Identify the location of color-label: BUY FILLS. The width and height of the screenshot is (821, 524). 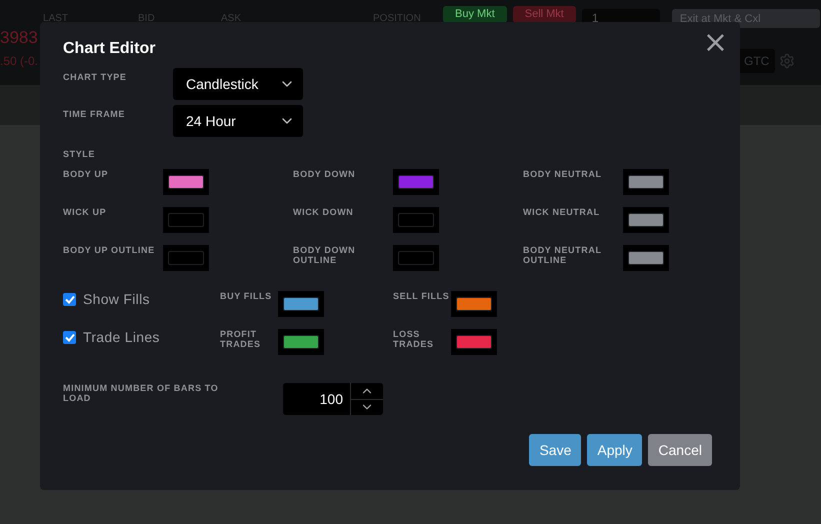
(246, 296).